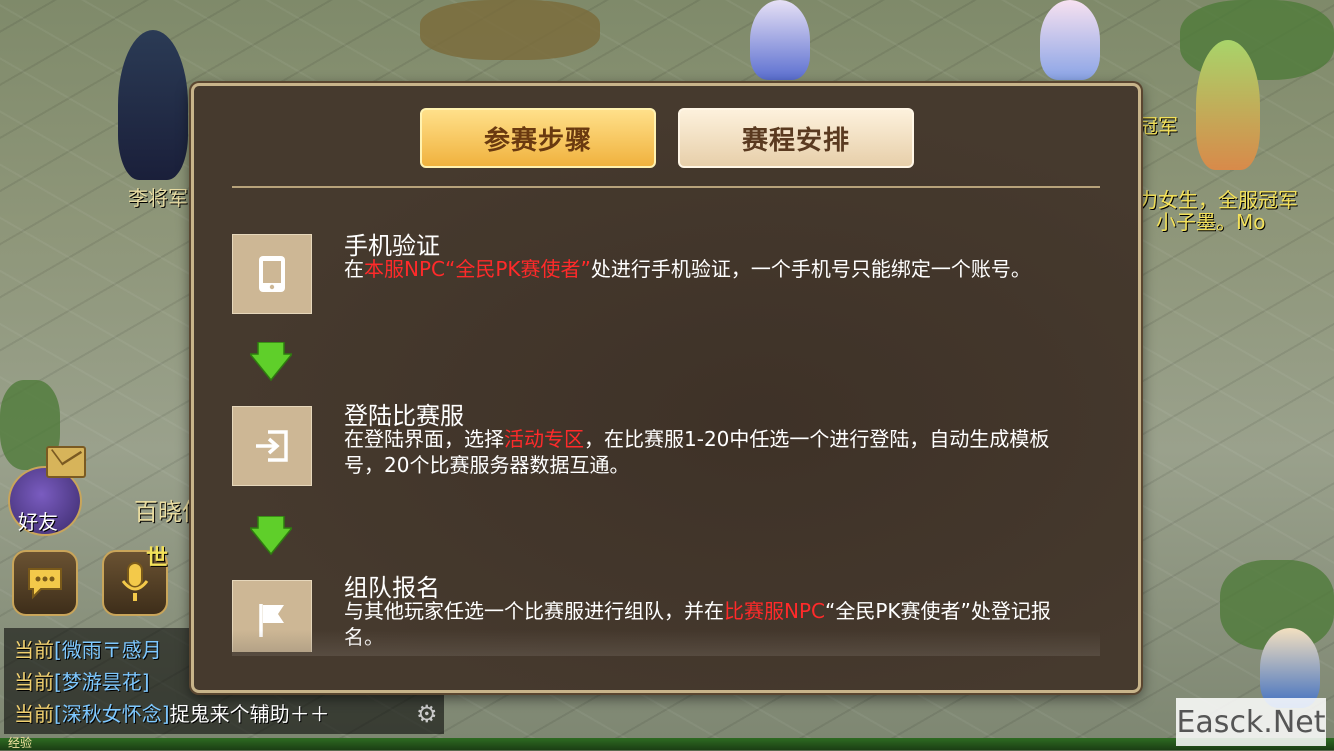 This screenshot has height=751, width=1334. I want to click on chat-bubble-icon, so click(45, 584).